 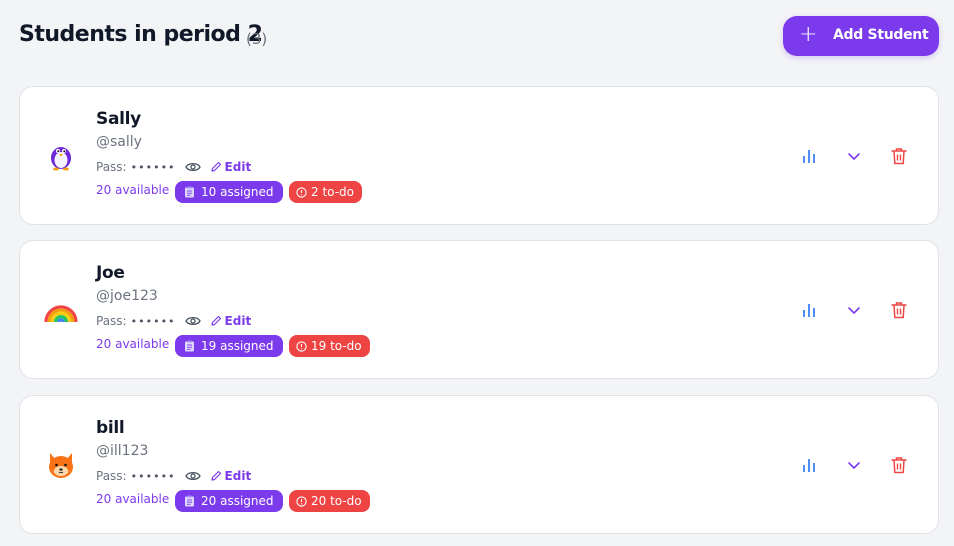 What do you see at coordinates (333, 192) in the screenshot?
I see `todo-label: 2 to-do` at bounding box center [333, 192].